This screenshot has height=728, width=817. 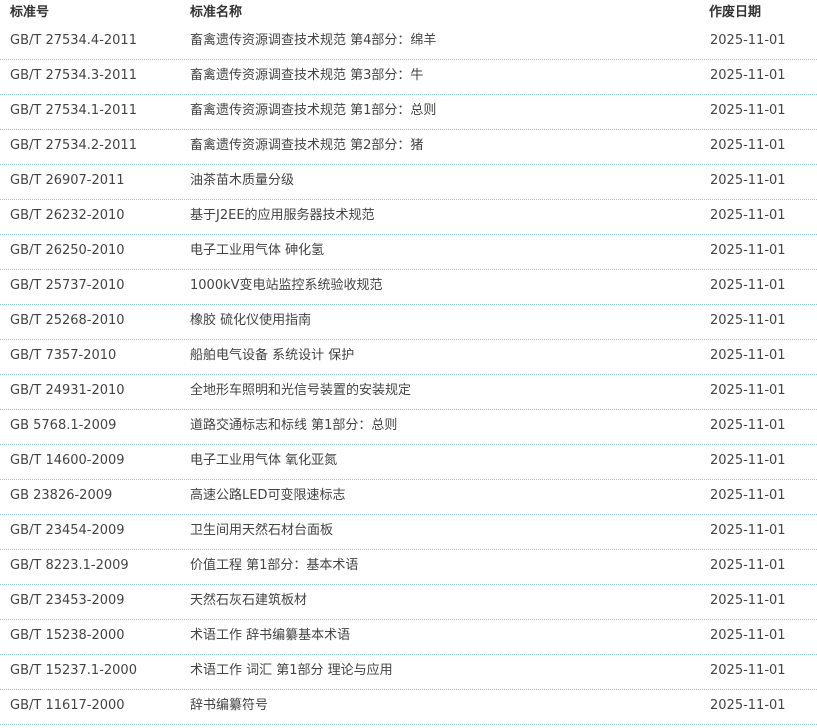 What do you see at coordinates (63, 425) in the screenshot?
I see `standard-code-cell: GB 5768.1-2009` at bounding box center [63, 425].